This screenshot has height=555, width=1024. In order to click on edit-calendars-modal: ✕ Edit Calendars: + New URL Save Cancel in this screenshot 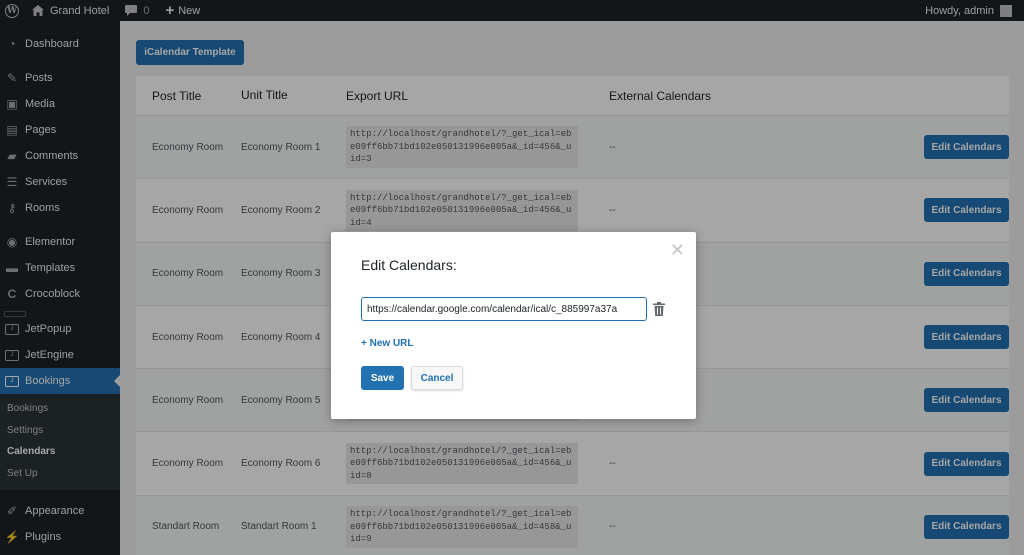, I will do `click(513, 325)`.